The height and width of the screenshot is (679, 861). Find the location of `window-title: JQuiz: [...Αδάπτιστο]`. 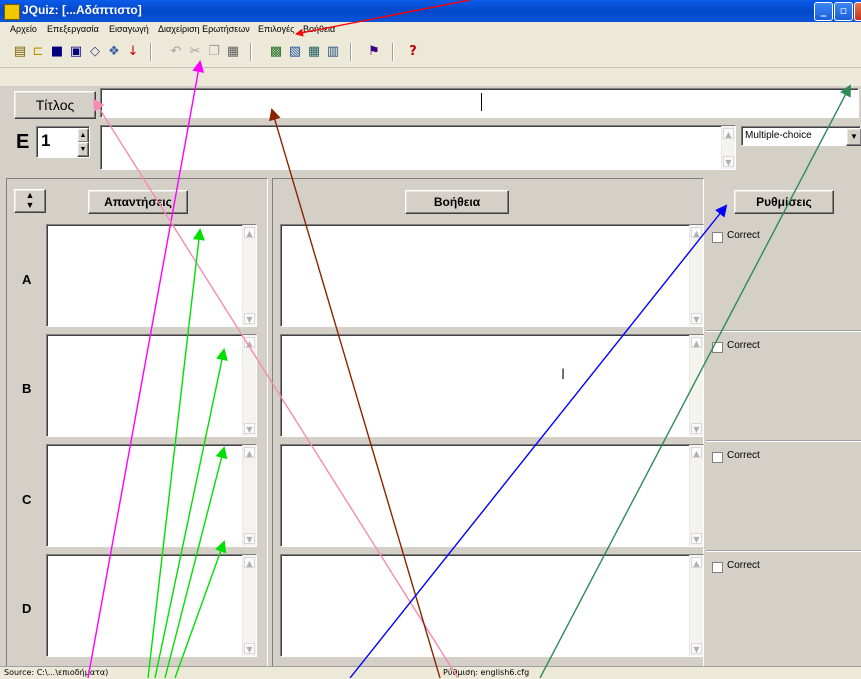

window-title: JQuiz: [...Αδάπτιστο] is located at coordinates (82, 10).